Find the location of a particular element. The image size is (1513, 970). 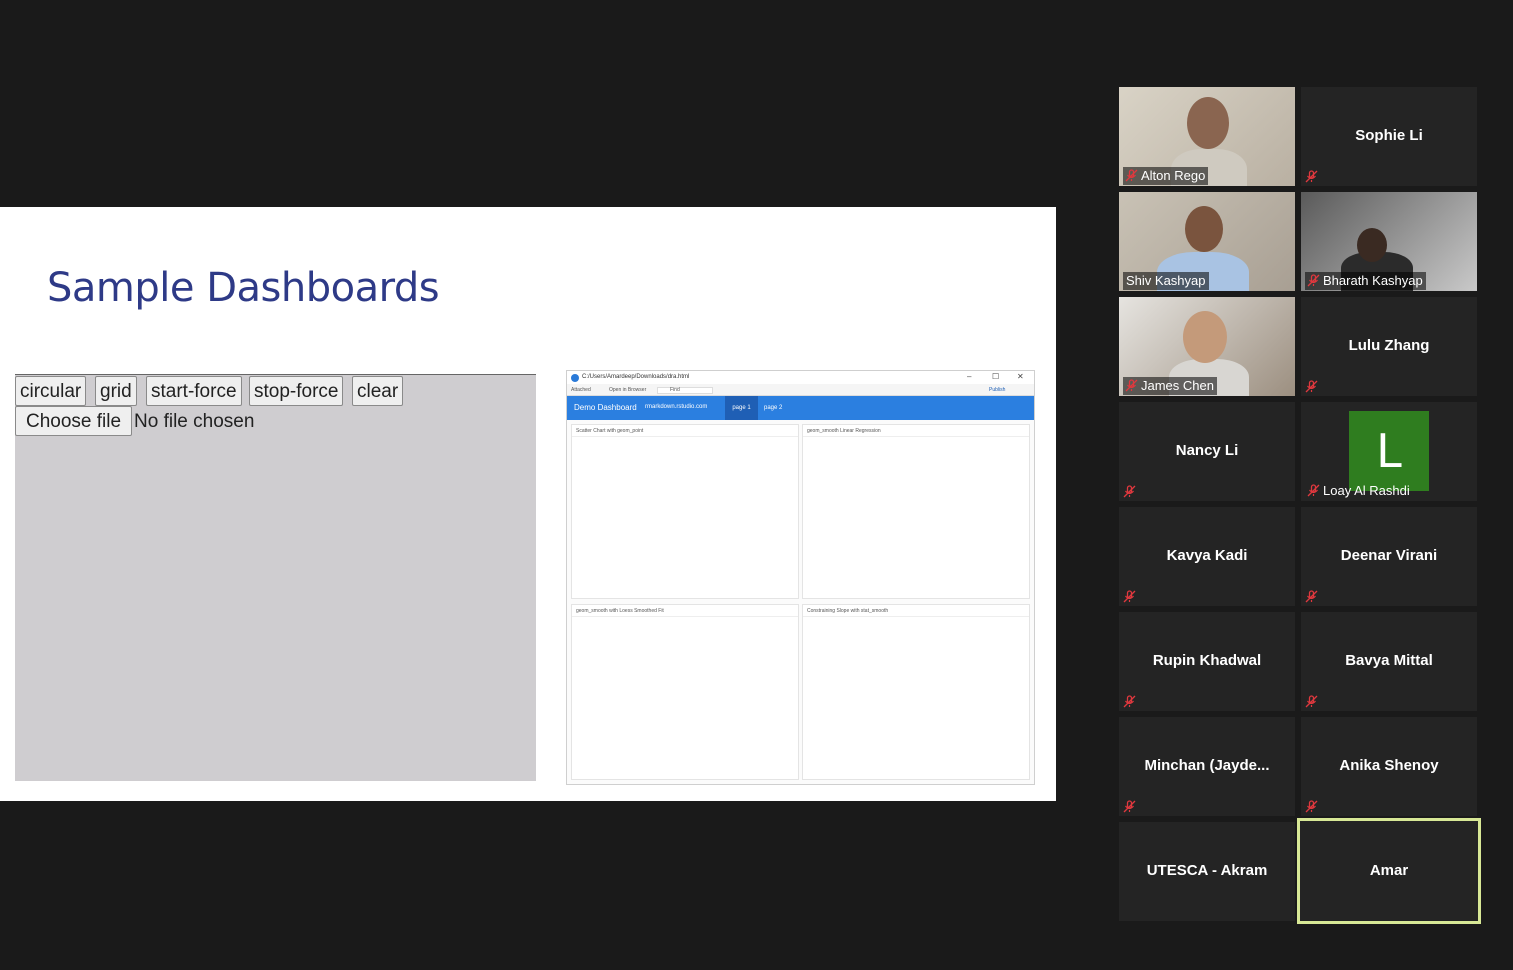

chart-card-title: geom_smooth Linear Regression is located at coordinates (916, 431).